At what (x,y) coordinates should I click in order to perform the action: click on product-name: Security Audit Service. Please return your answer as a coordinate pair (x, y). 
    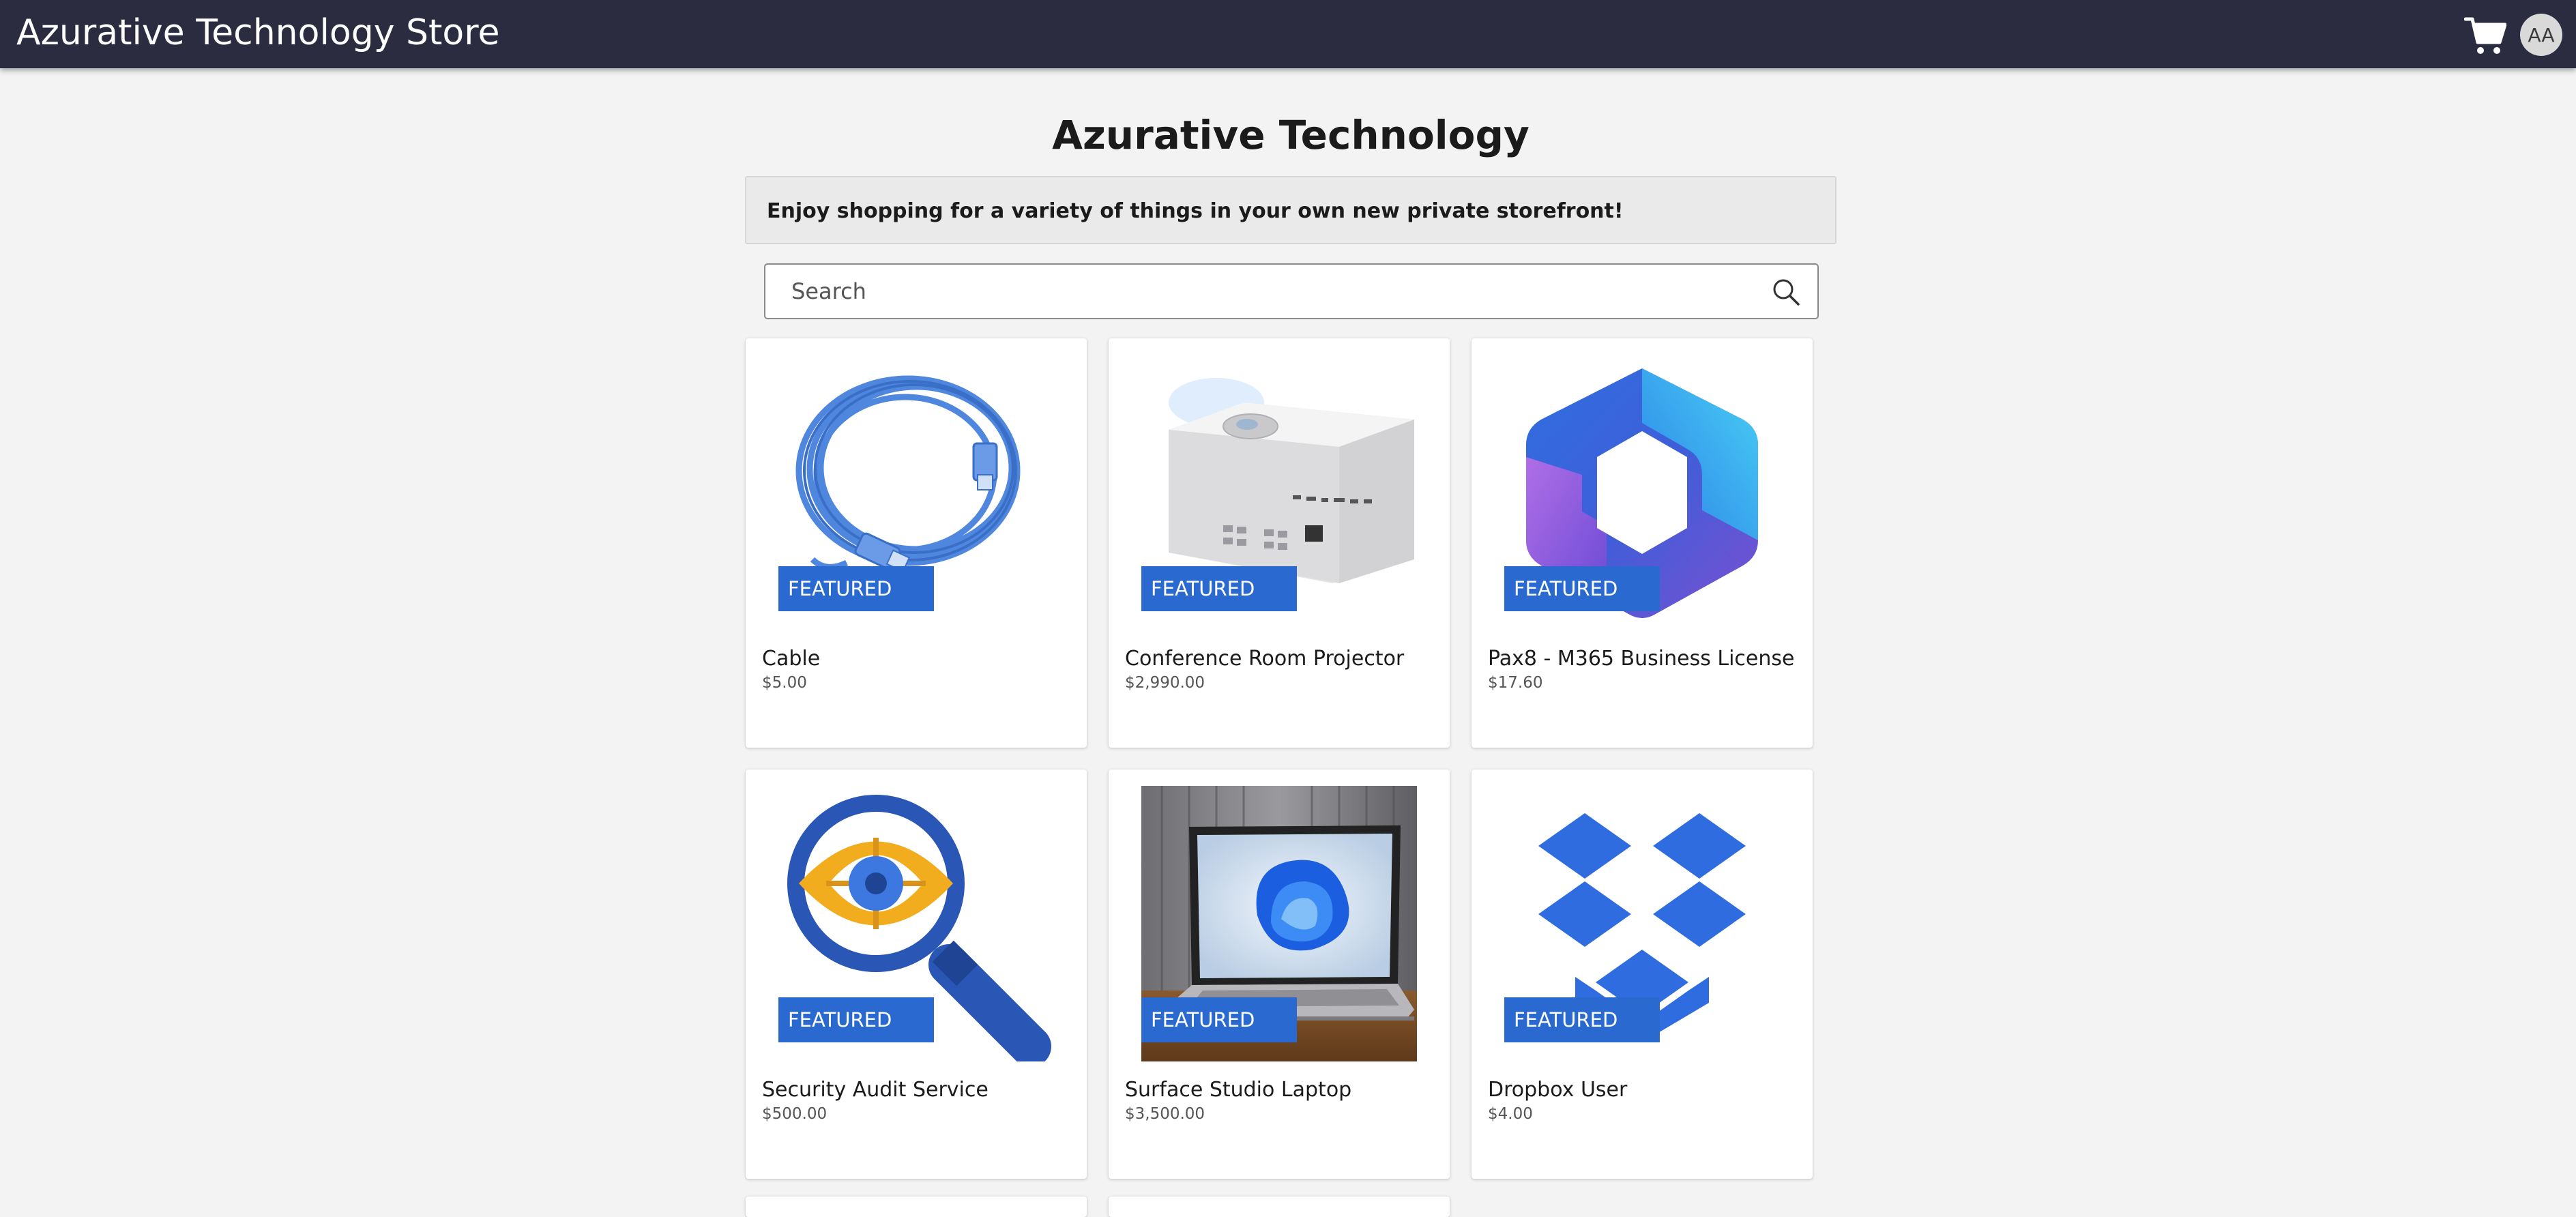
    Looking at the image, I should click on (875, 1090).